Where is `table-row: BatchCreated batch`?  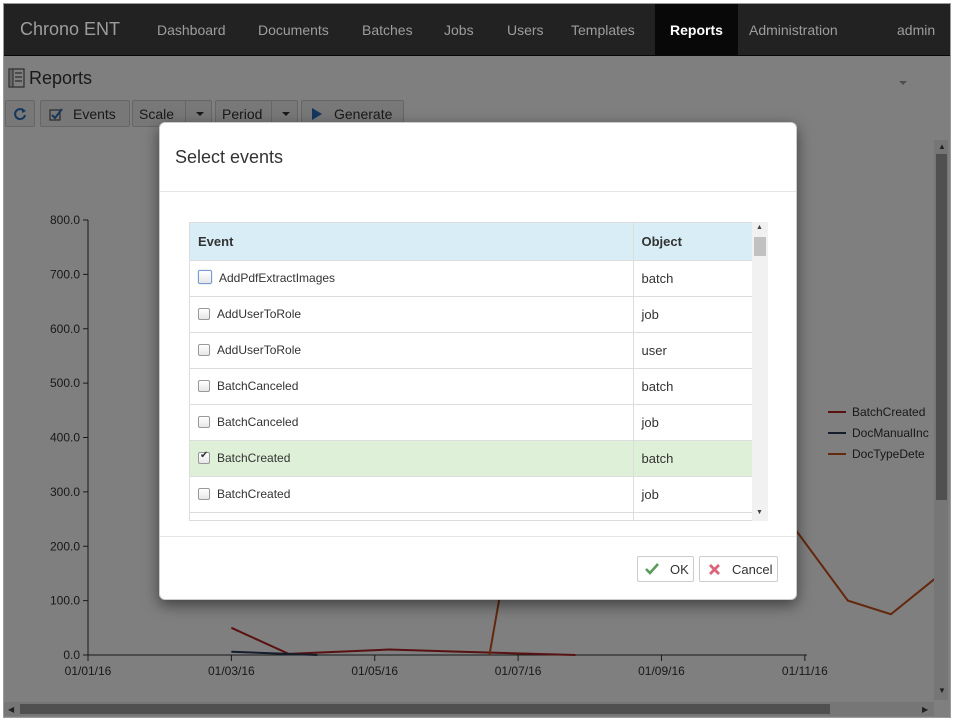
table-row: BatchCreated batch is located at coordinates (471, 458).